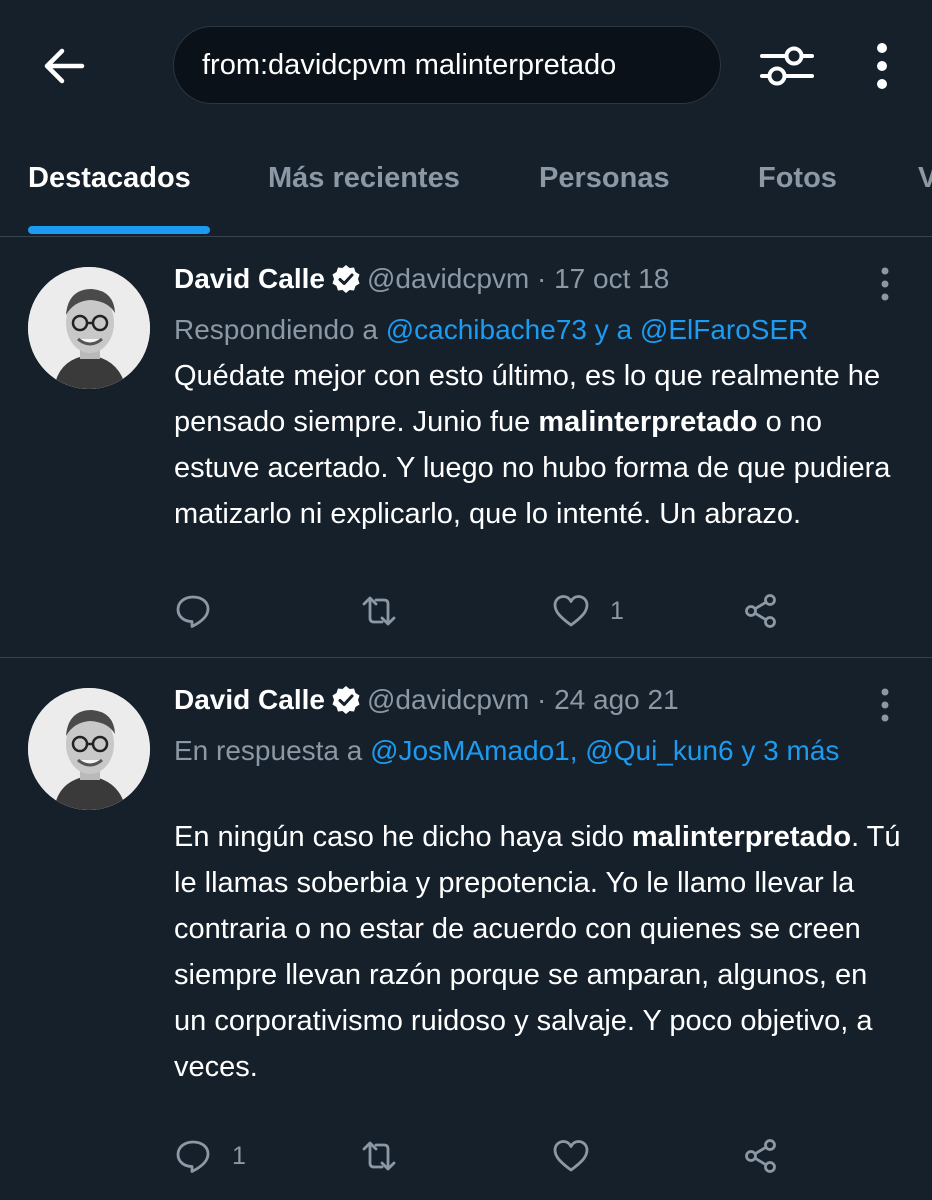 This screenshot has width=932, height=1200. I want to click on reply-button: 1, so click(210, 1156).